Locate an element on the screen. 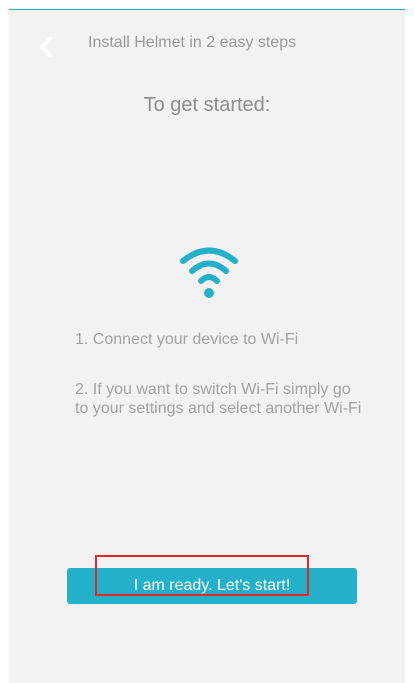 The height and width of the screenshot is (683, 414). chevron-left-icon is located at coordinates (46, 47).